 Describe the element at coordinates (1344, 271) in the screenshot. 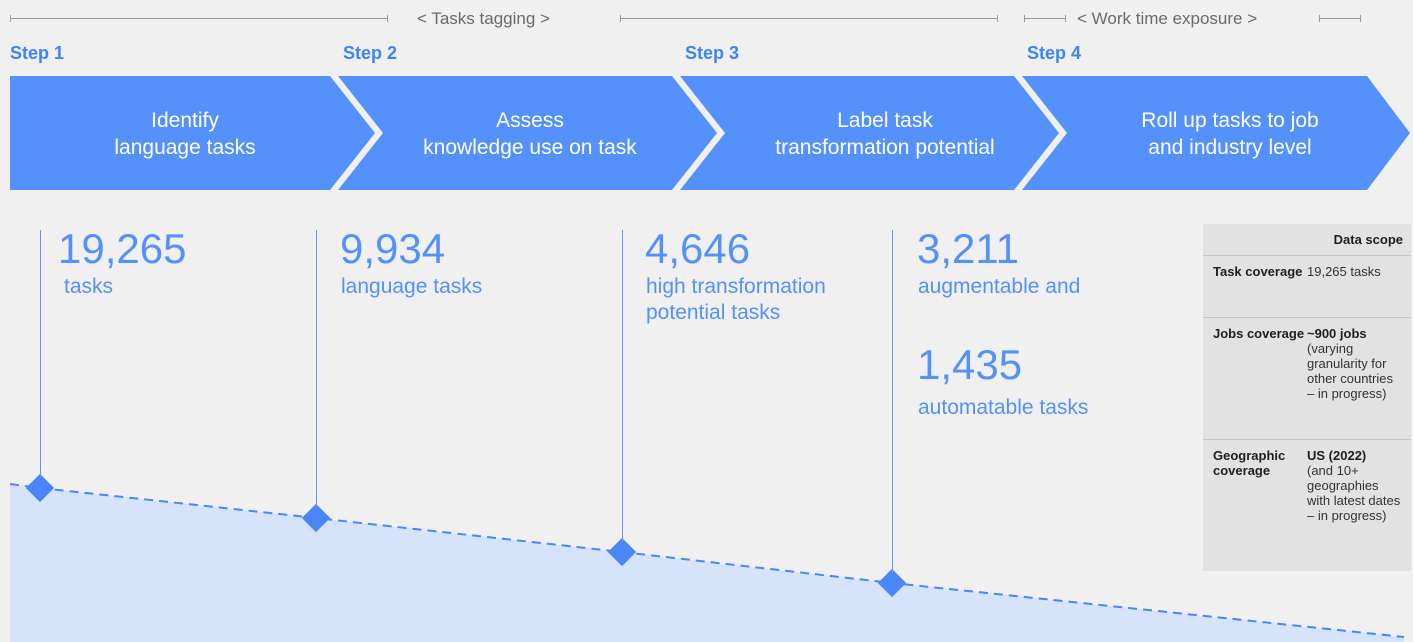

I see `task-coverage-value: 19,265 tasks` at that location.